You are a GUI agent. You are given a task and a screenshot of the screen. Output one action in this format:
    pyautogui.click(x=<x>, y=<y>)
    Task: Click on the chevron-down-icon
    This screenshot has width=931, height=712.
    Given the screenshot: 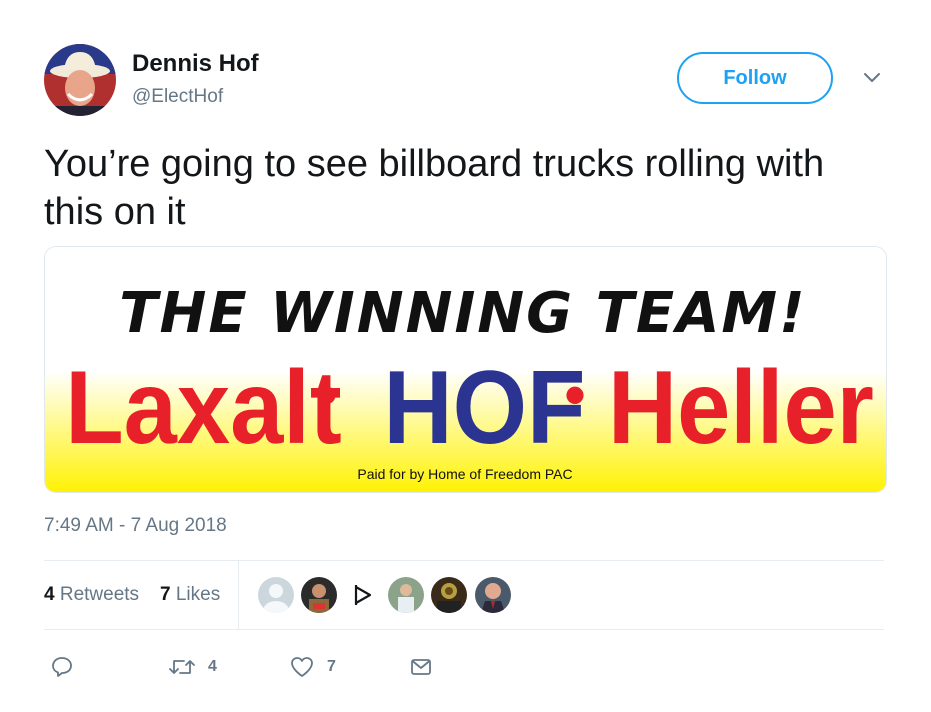 What is the action you would take?
    pyautogui.click(x=872, y=78)
    